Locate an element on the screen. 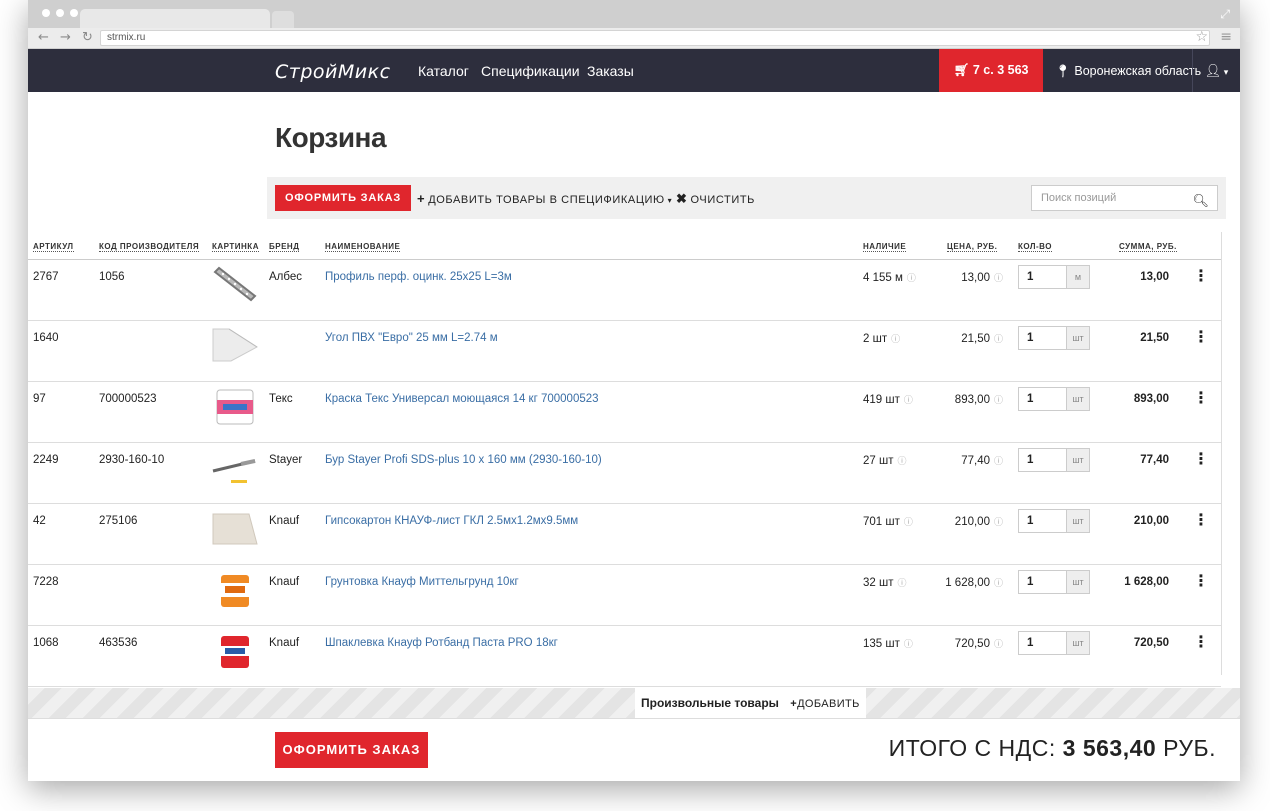  col-price: ЦЕНА, РУБ. is located at coordinates (972, 247).